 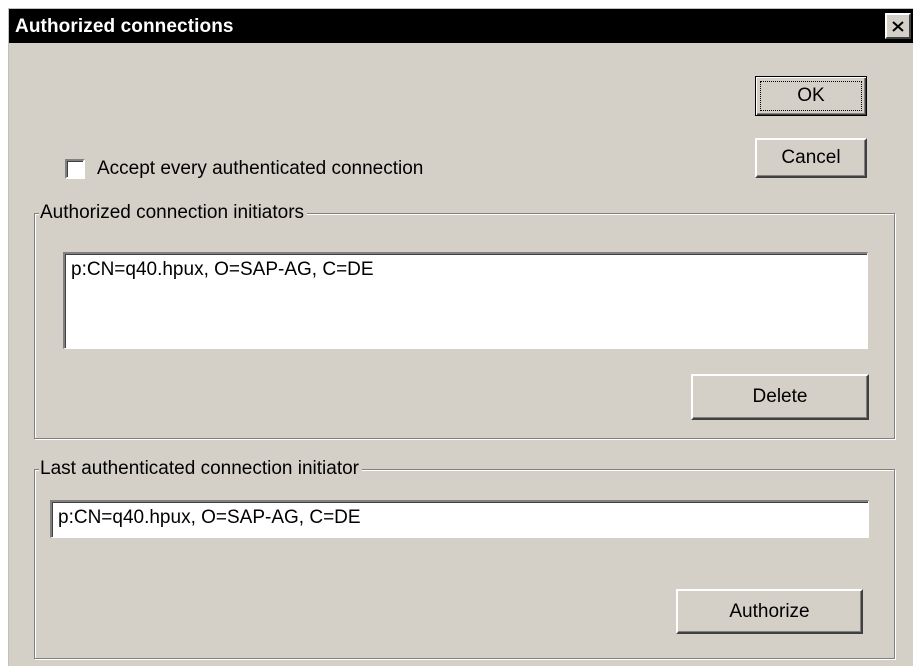 What do you see at coordinates (124, 26) in the screenshot?
I see `window-title: Authorized connections` at bounding box center [124, 26].